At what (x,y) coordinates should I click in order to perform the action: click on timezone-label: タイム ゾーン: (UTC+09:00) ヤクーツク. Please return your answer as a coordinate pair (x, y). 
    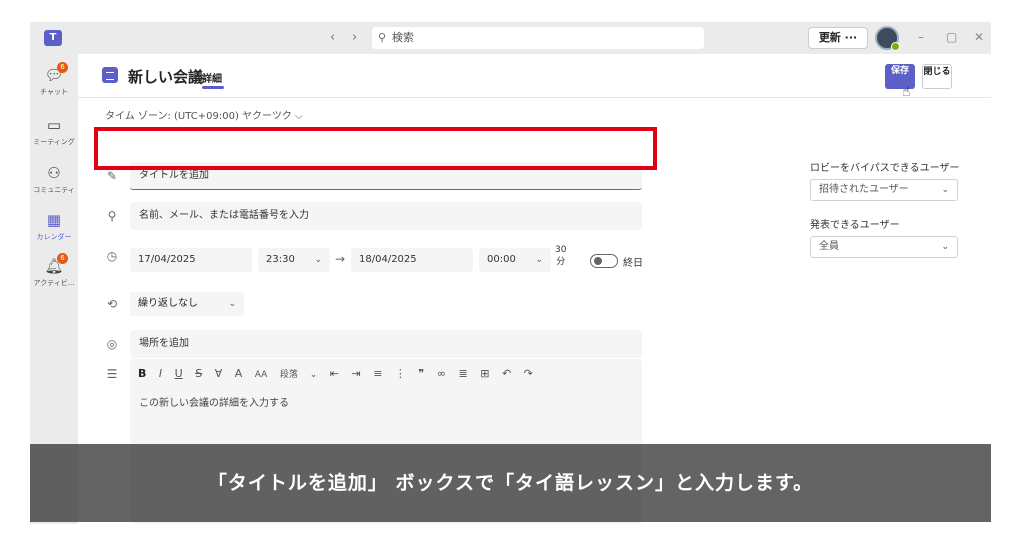
    Looking at the image, I should click on (198, 116).